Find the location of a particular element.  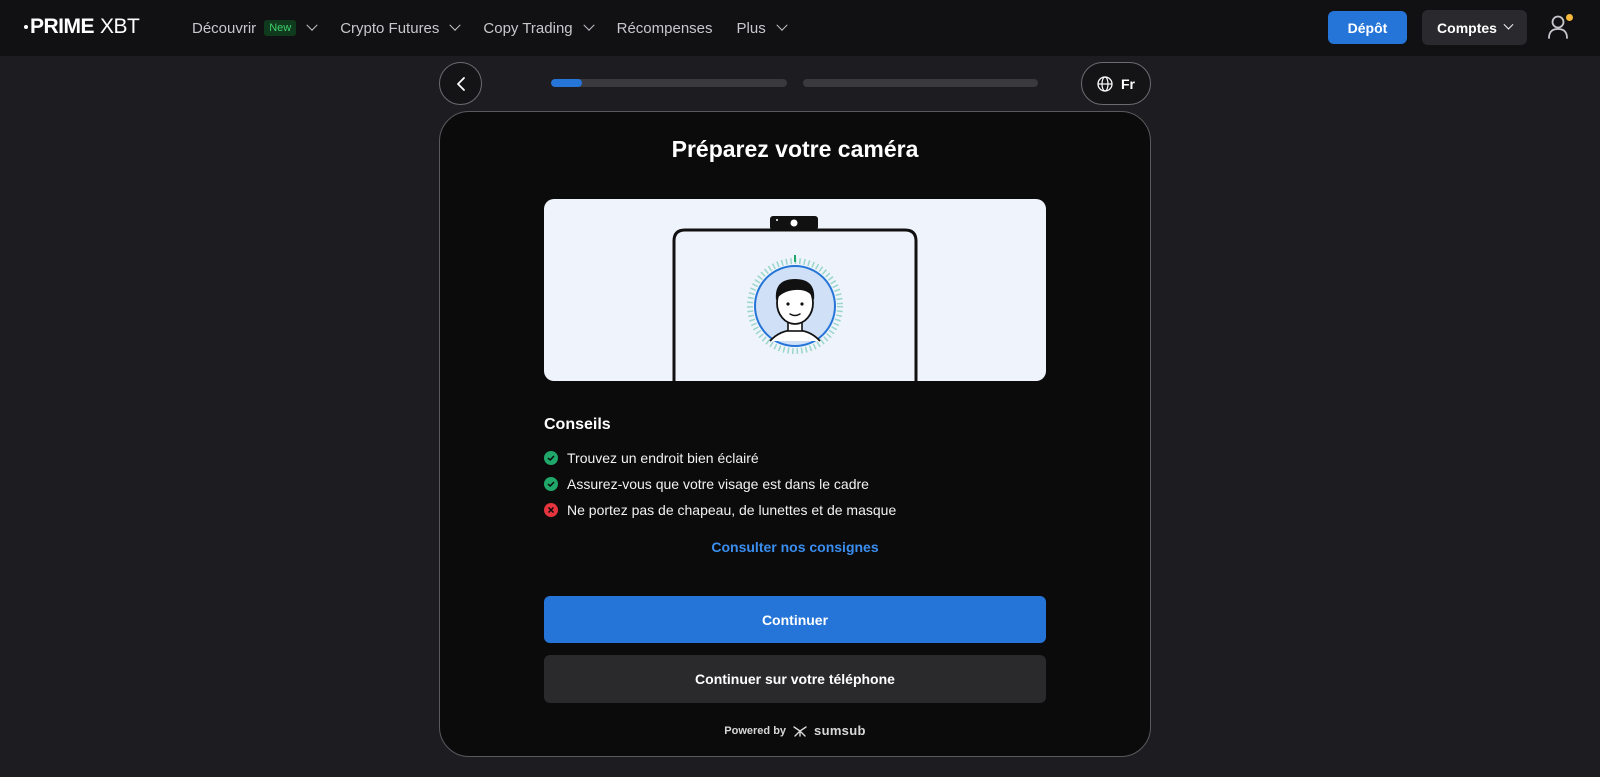

camera-illustration is located at coordinates (795, 290).